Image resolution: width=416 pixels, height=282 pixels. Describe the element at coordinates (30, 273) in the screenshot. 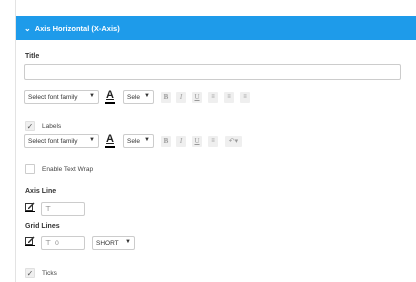

I see `ticks-checkbox: ✓` at that location.